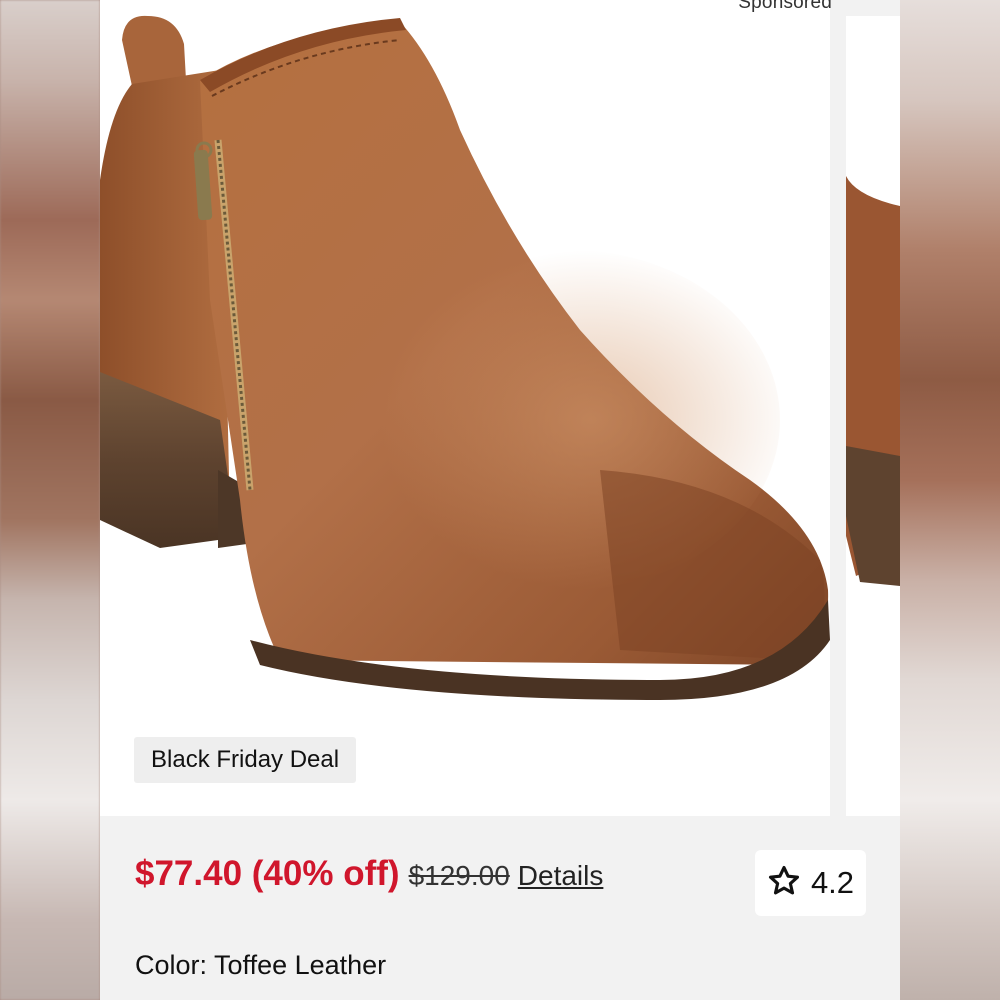 The width and height of the screenshot is (1000, 1000). Describe the element at coordinates (561, 876) in the screenshot. I see `details-link: Details` at that location.